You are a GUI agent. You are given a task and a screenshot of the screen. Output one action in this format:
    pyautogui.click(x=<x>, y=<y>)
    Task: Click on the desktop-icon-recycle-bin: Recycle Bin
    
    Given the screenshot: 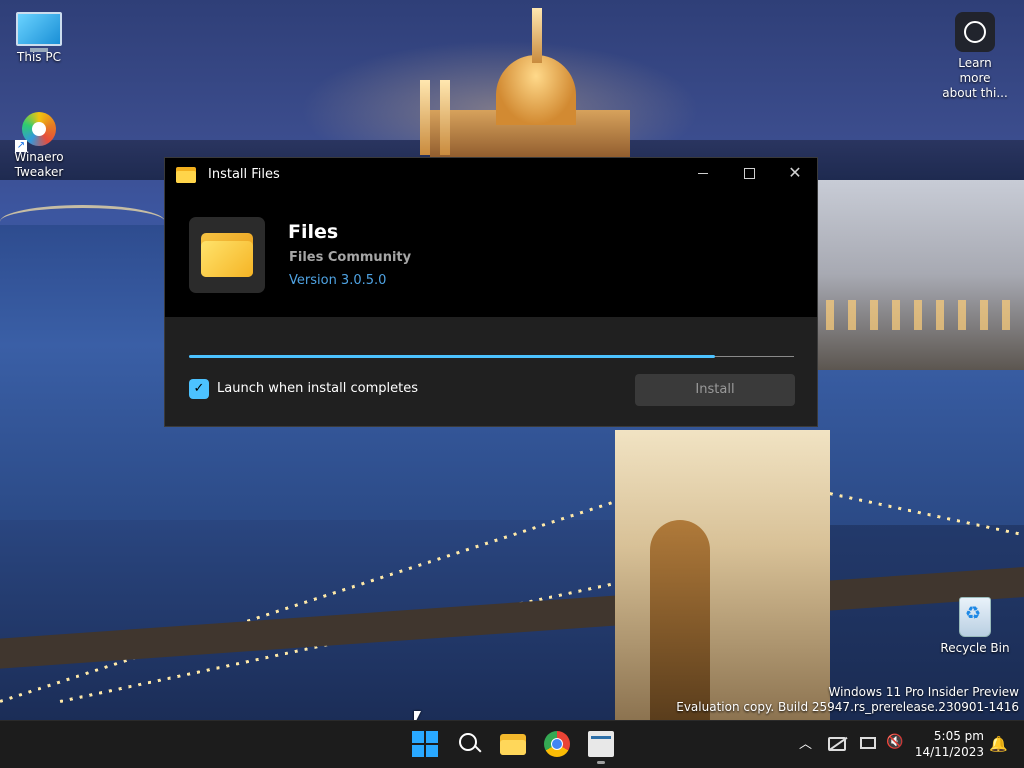 What is the action you would take?
    pyautogui.click(x=975, y=626)
    